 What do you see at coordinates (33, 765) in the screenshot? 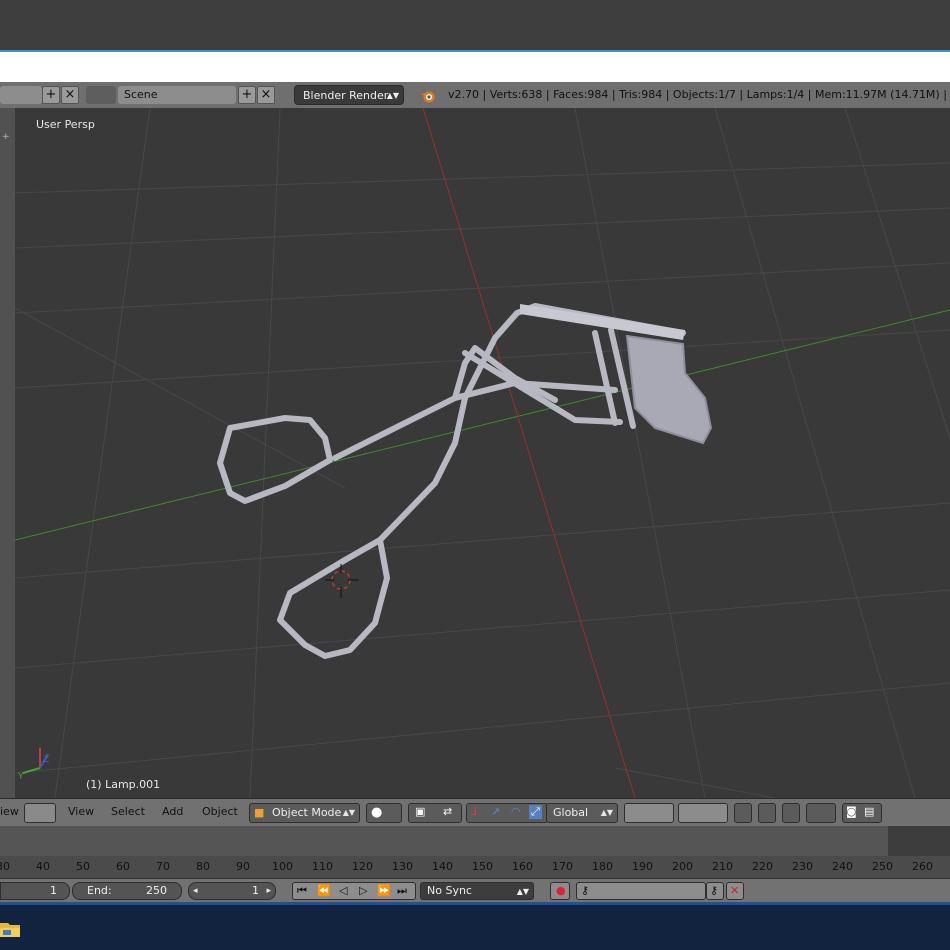
I see `axis-gizmo: Z Y` at bounding box center [33, 765].